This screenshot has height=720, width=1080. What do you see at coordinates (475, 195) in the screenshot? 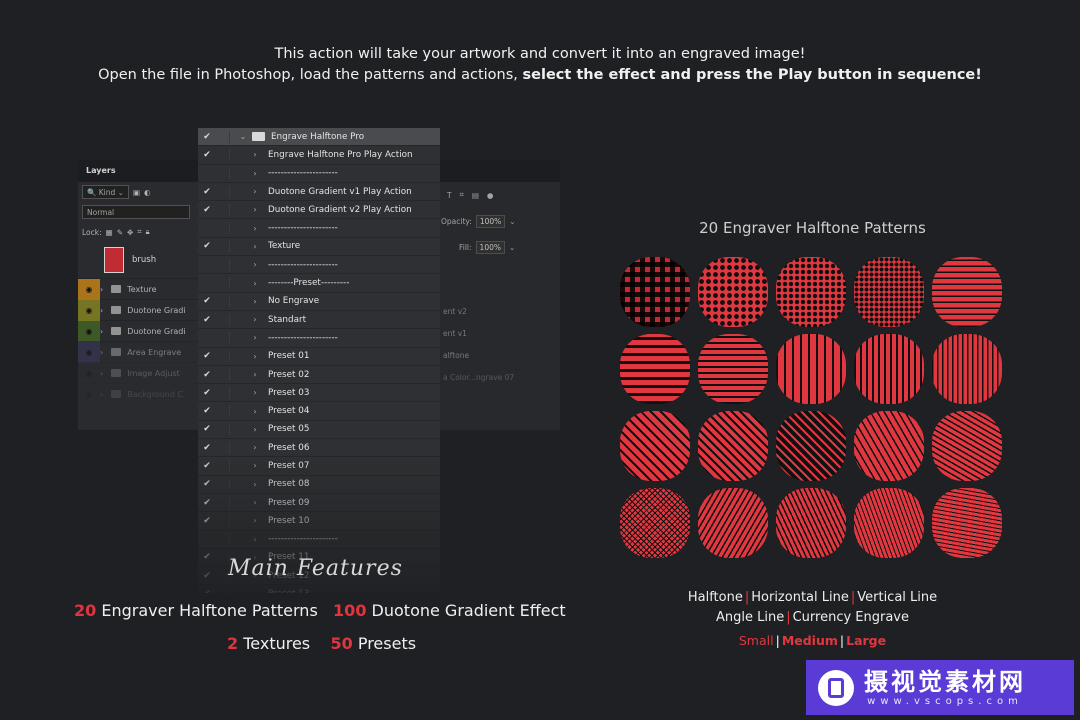
I see `smart-object-icon: ▤` at bounding box center [475, 195].